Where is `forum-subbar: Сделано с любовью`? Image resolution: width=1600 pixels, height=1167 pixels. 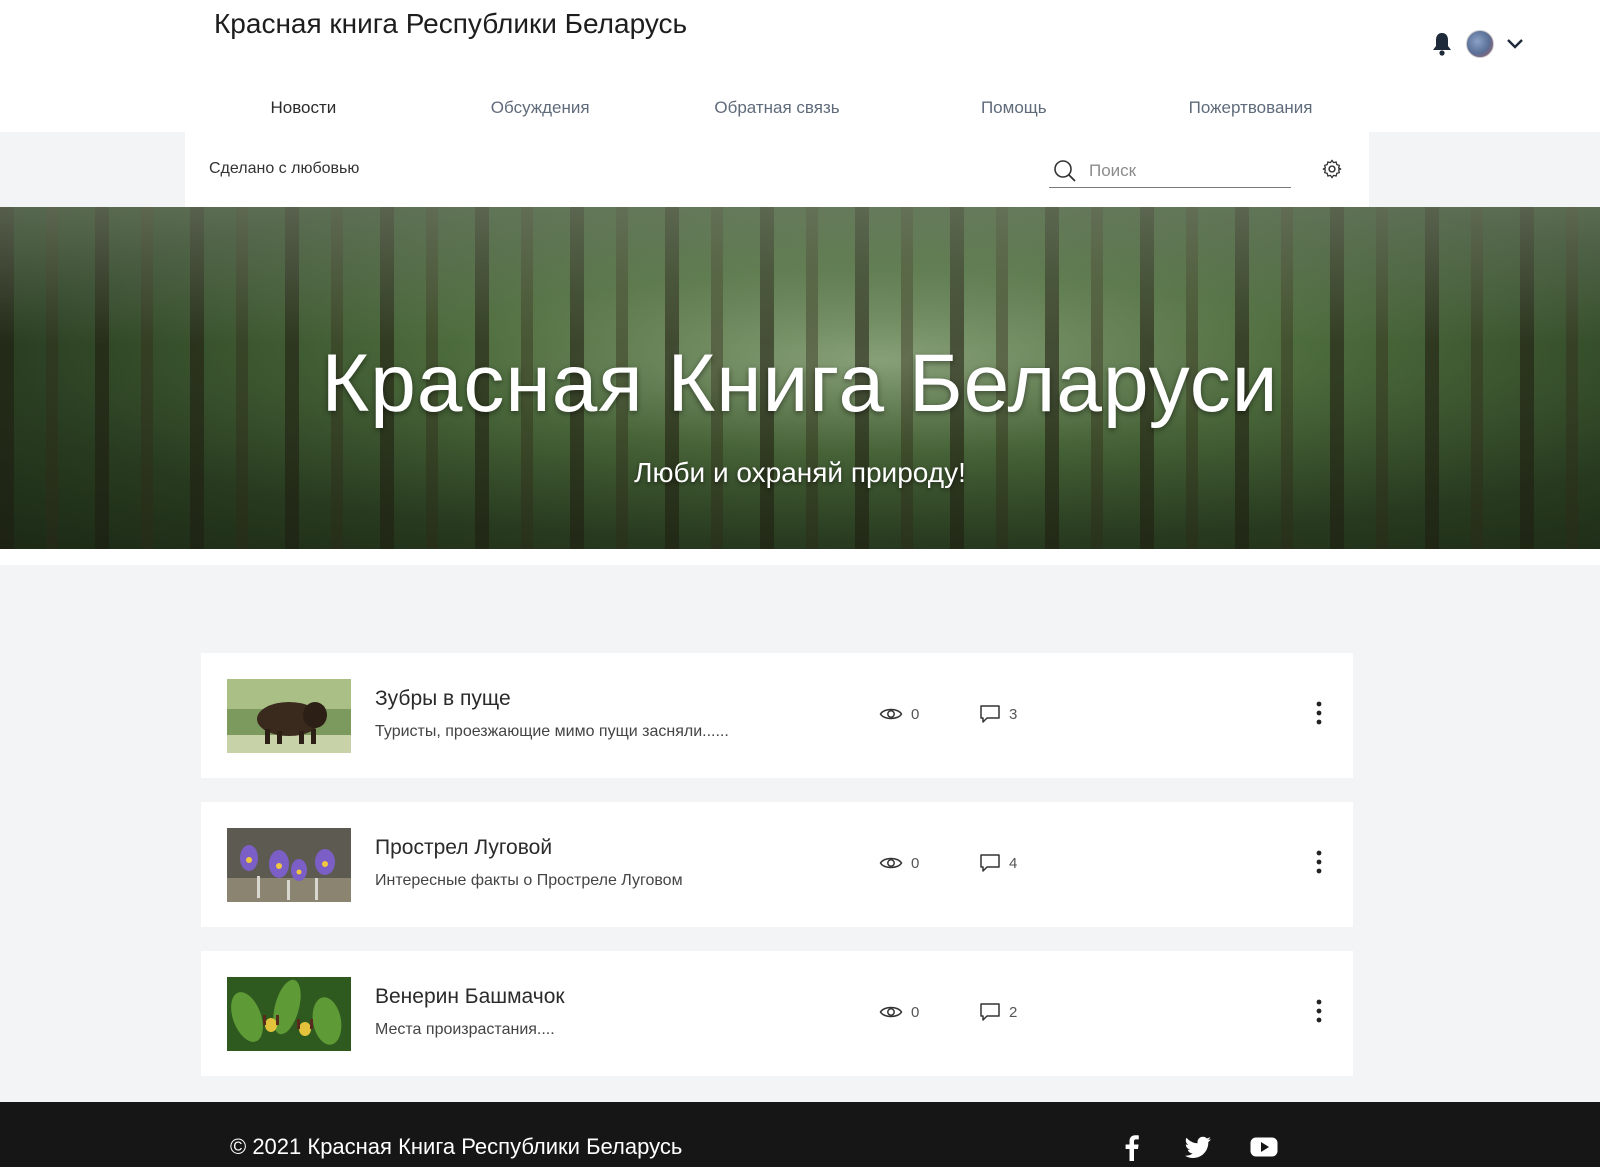 forum-subbar: Сделано с любовью is located at coordinates (777, 169).